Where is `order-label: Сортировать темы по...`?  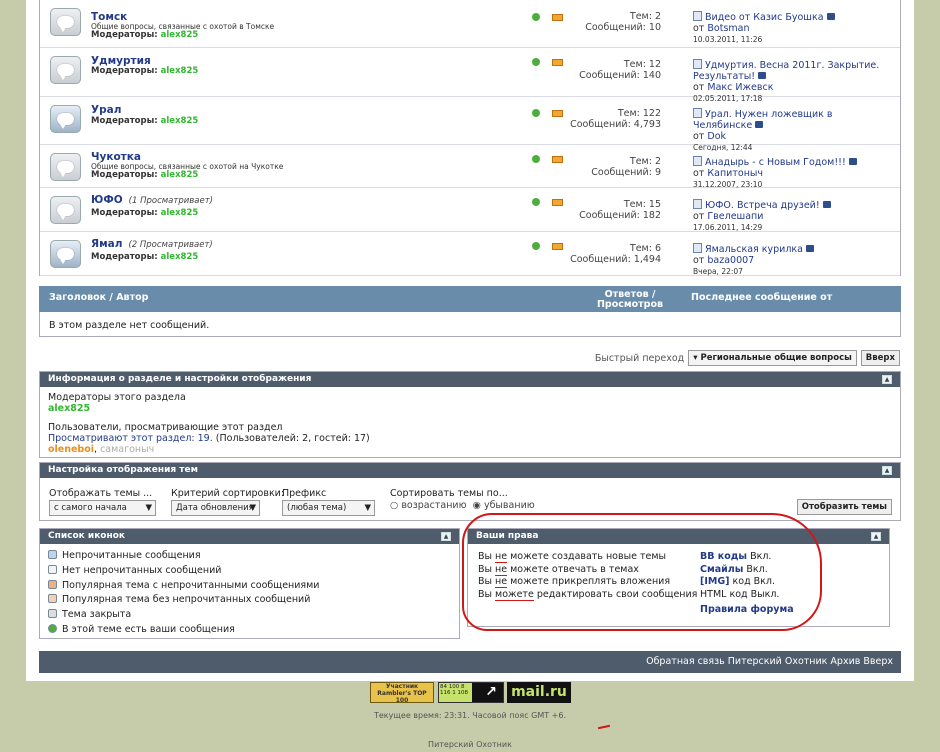
order-label: Сортировать темы по... is located at coordinates (449, 493).